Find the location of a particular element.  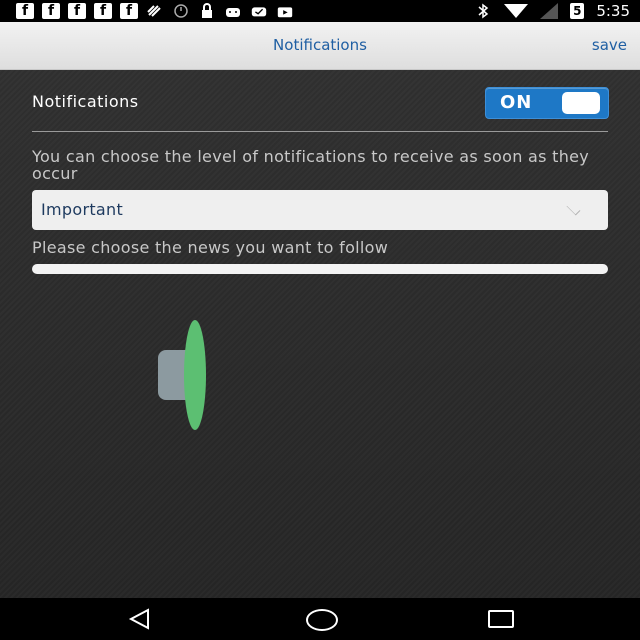

play-store-icon is located at coordinates (285, 11).